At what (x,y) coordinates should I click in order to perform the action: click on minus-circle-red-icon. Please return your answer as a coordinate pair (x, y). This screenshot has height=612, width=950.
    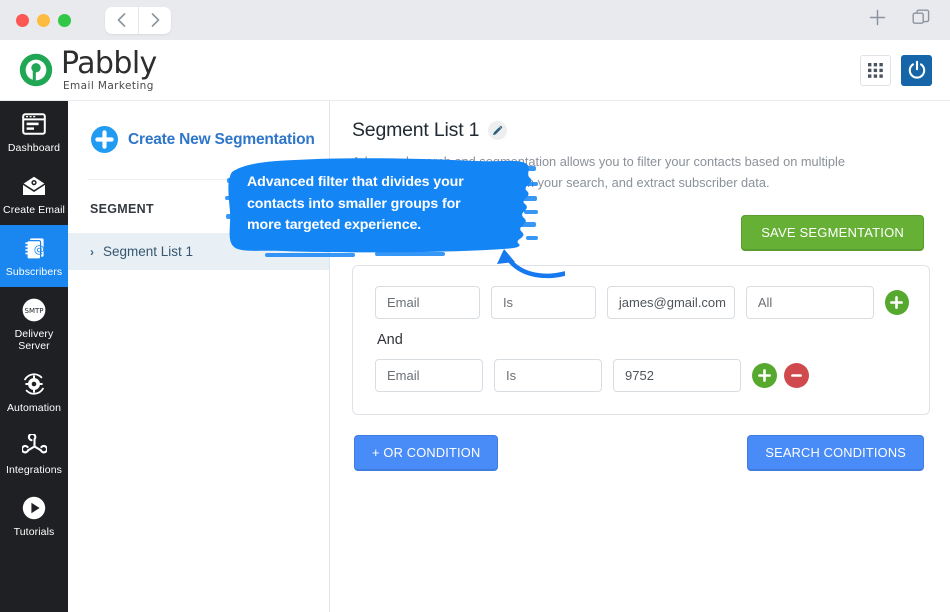
    Looking at the image, I should click on (796, 376).